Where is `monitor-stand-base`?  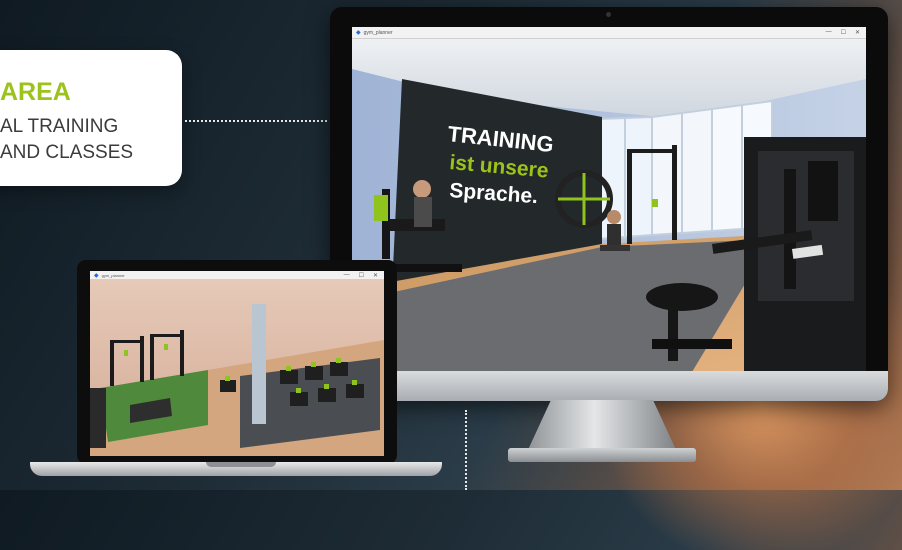 monitor-stand-base is located at coordinates (602, 455).